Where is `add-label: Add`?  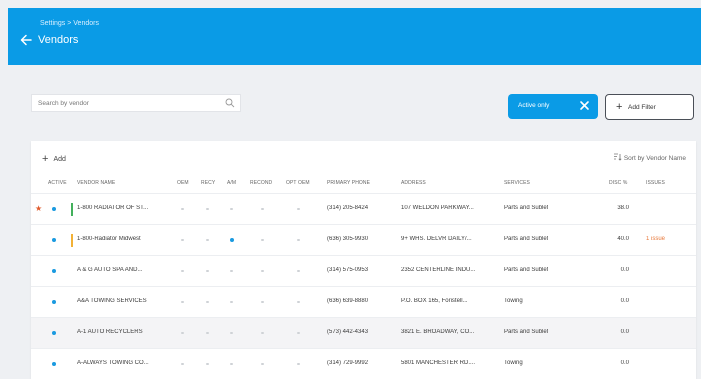
add-label: Add is located at coordinates (59, 159).